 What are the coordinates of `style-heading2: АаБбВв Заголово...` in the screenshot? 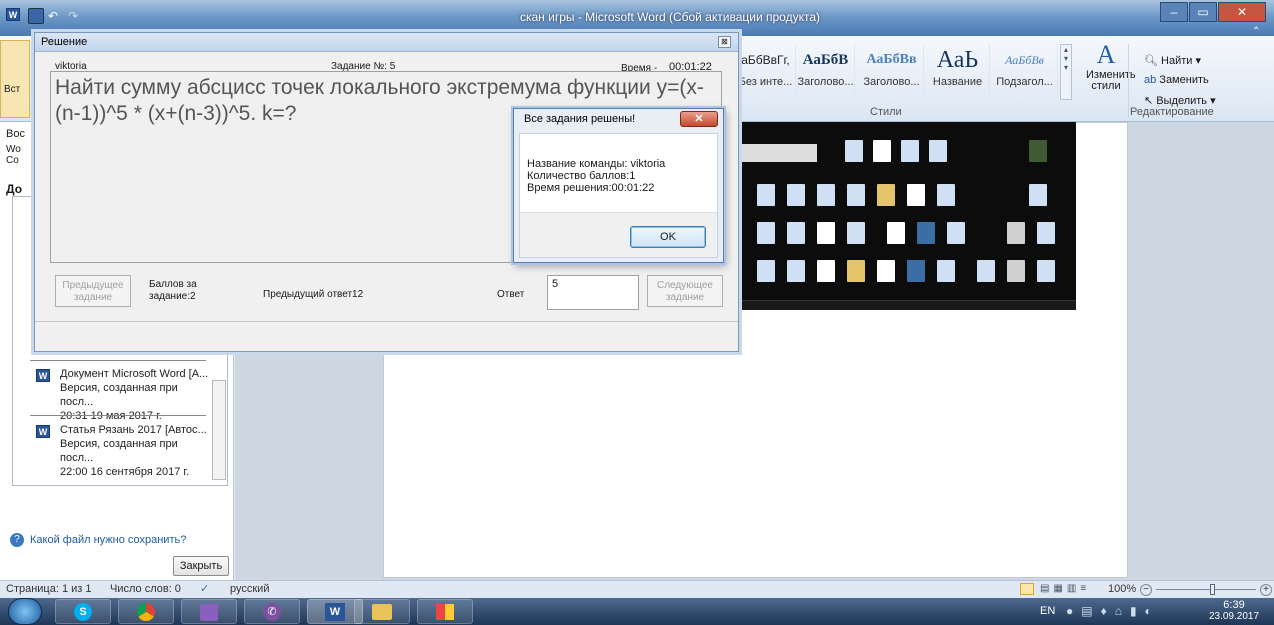 It's located at (892, 71).